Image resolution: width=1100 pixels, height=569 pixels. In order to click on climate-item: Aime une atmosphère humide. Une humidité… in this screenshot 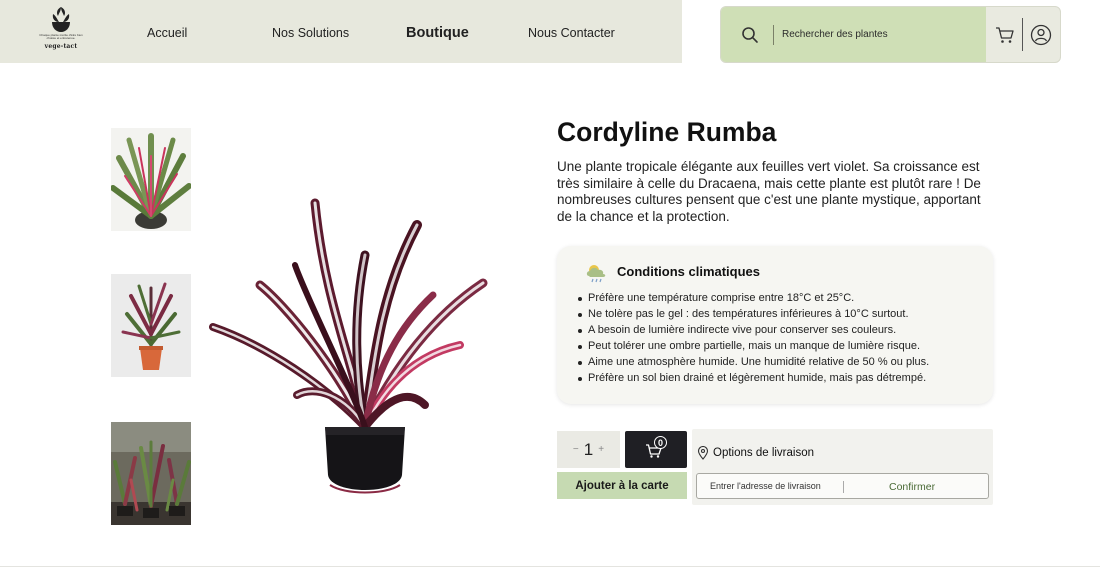, I will do `click(753, 362)`.